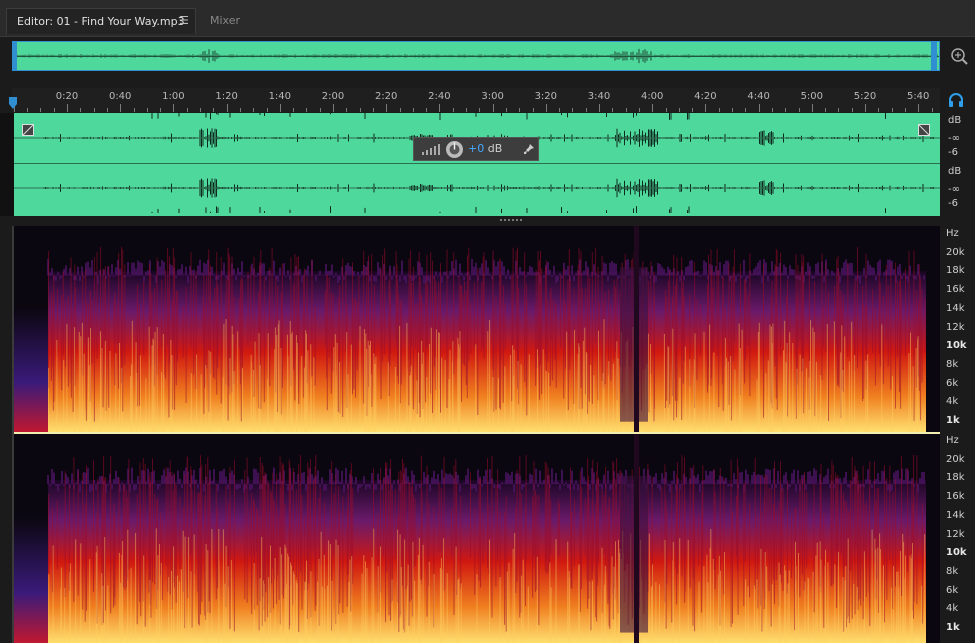 This screenshot has width=975, height=643. I want to click on tab-editor: Editor: 01 - Find Your Way.mp3 ☰, so click(101, 21).